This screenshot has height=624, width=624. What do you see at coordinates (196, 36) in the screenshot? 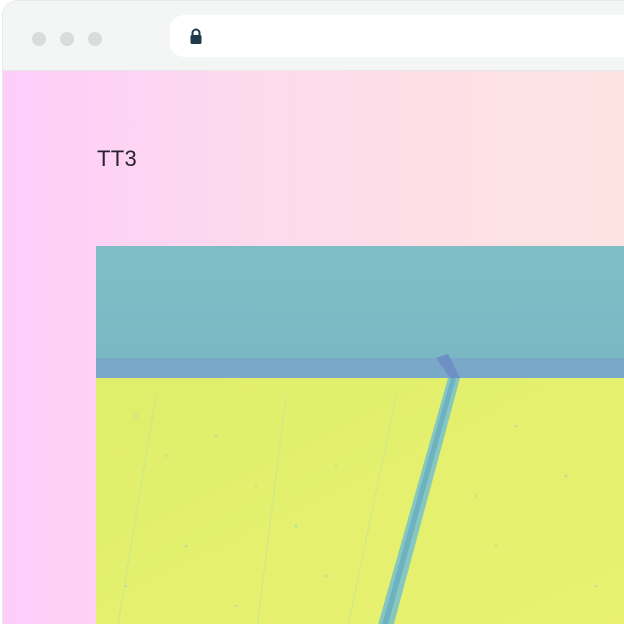
I see `lock-icon` at bounding box center [196, 36].